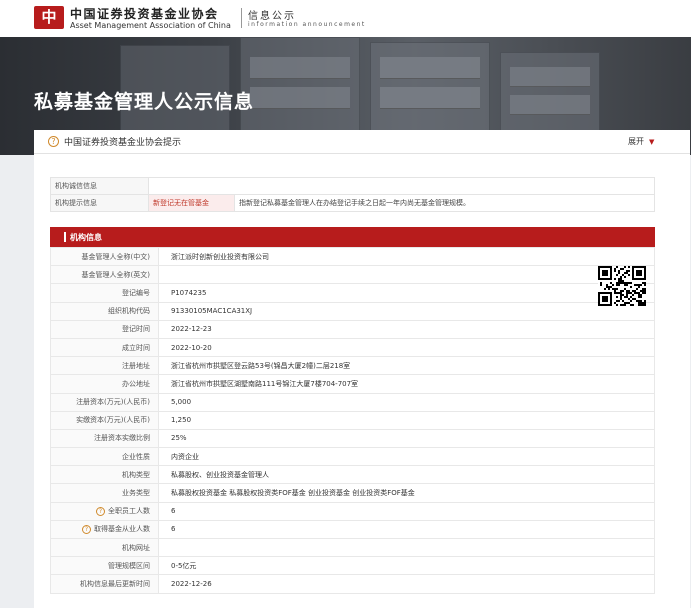  I want to click on info-value: P1074235, so click(406, 293).